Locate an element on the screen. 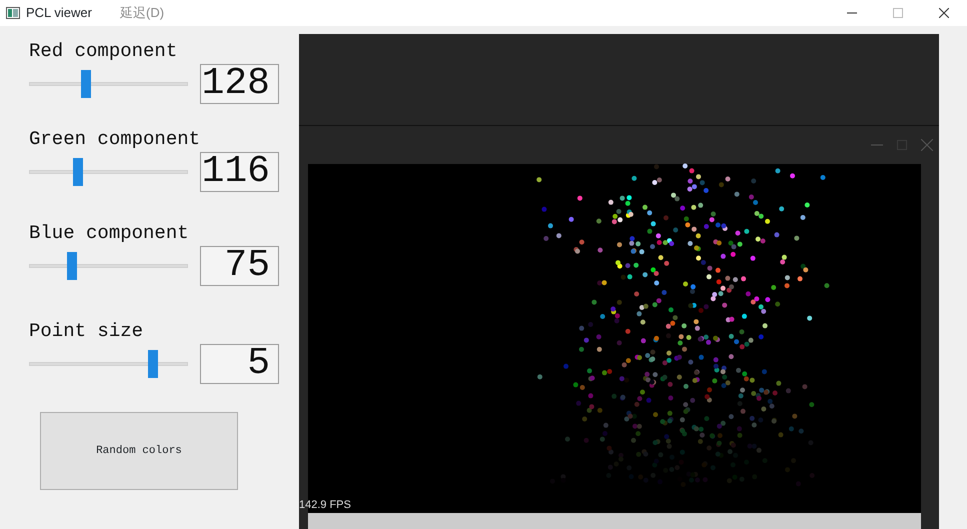  slider-label: Green component is located at coordinates (114, 139).